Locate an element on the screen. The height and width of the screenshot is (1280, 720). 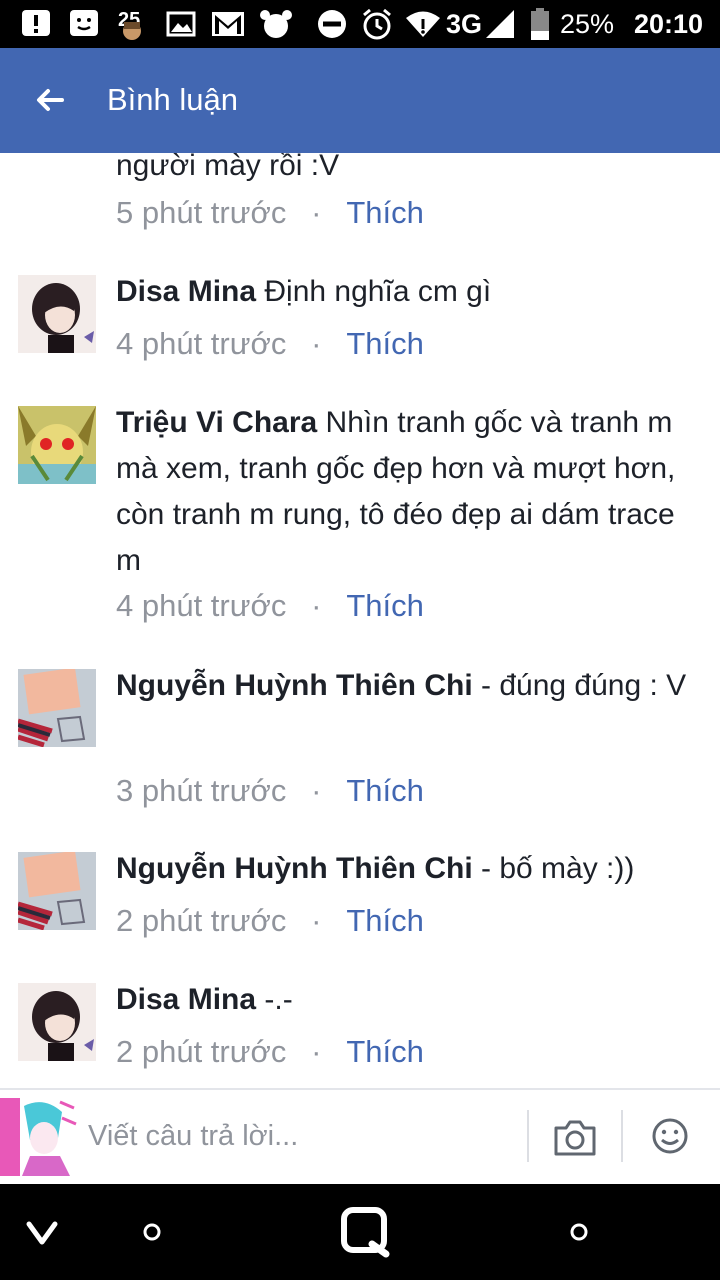
page-title: Bình luận is located at coordinates (172, 99).